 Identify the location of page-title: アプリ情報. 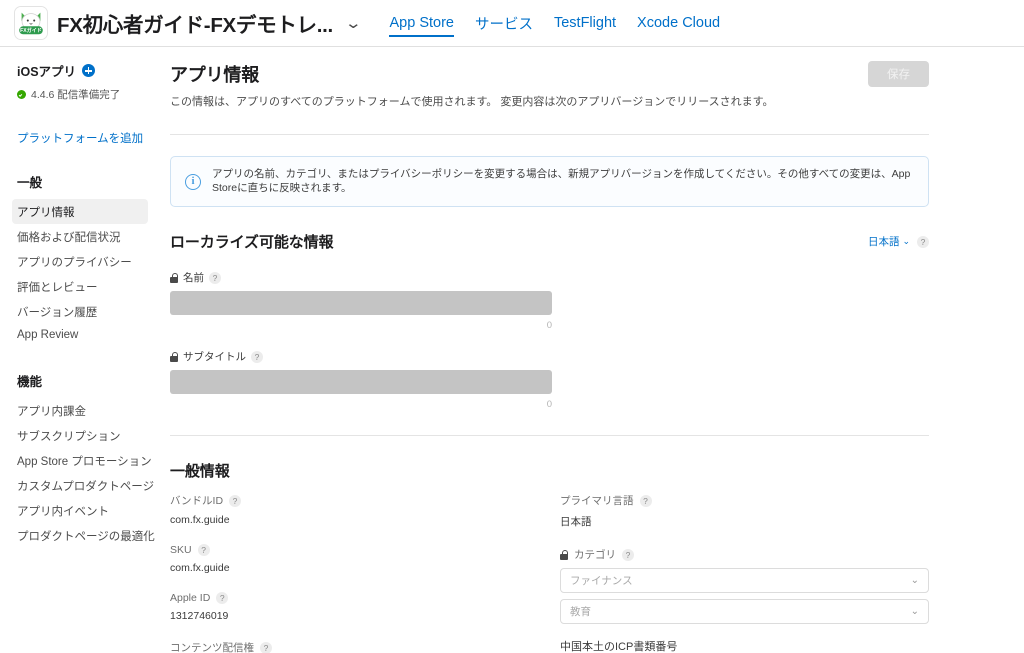
(214, 75).